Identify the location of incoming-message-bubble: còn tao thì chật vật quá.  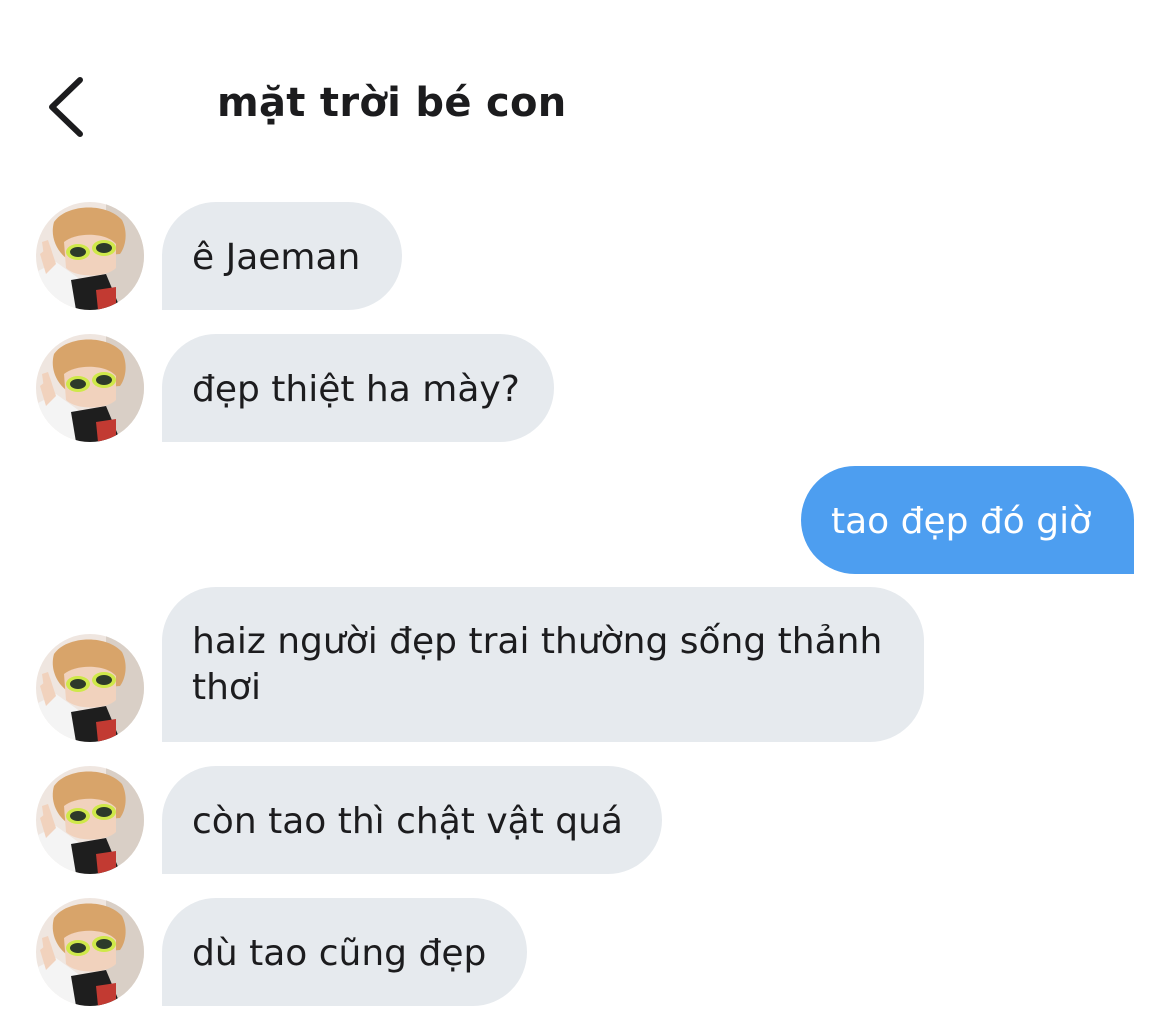
(412, 820).